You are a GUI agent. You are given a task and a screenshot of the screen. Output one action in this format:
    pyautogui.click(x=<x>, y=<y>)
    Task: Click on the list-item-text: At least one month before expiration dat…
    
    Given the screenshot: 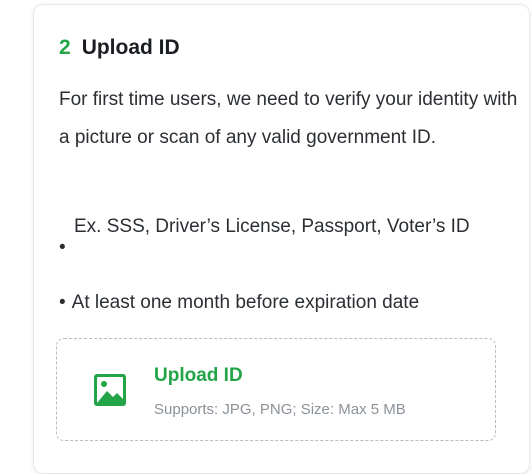 What is the action you would take?
    pyautogui.click(x=245, y=302)
    